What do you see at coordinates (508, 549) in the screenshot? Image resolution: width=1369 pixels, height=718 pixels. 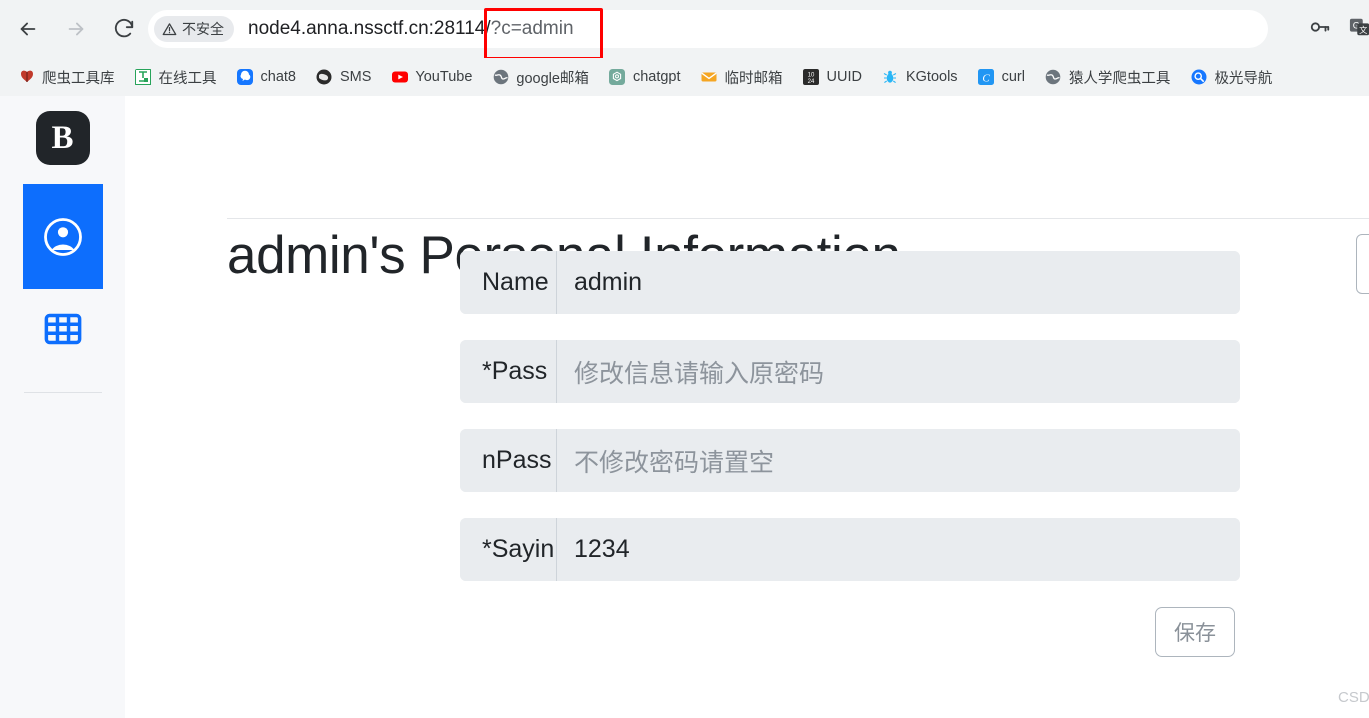 I see `field-label-saying: *Sayin` at bounding box center [508, 549].